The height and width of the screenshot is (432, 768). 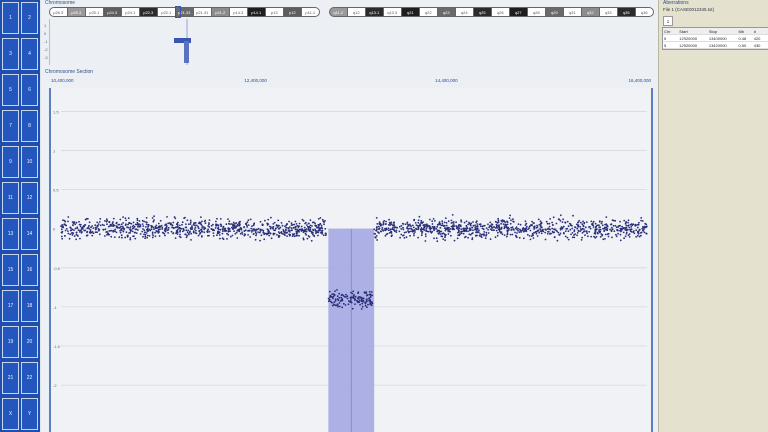 What do you see at coordinates (500, 12) in the screenshot?
I see `ideogram-band: q26` at bounding box center [500, 12].